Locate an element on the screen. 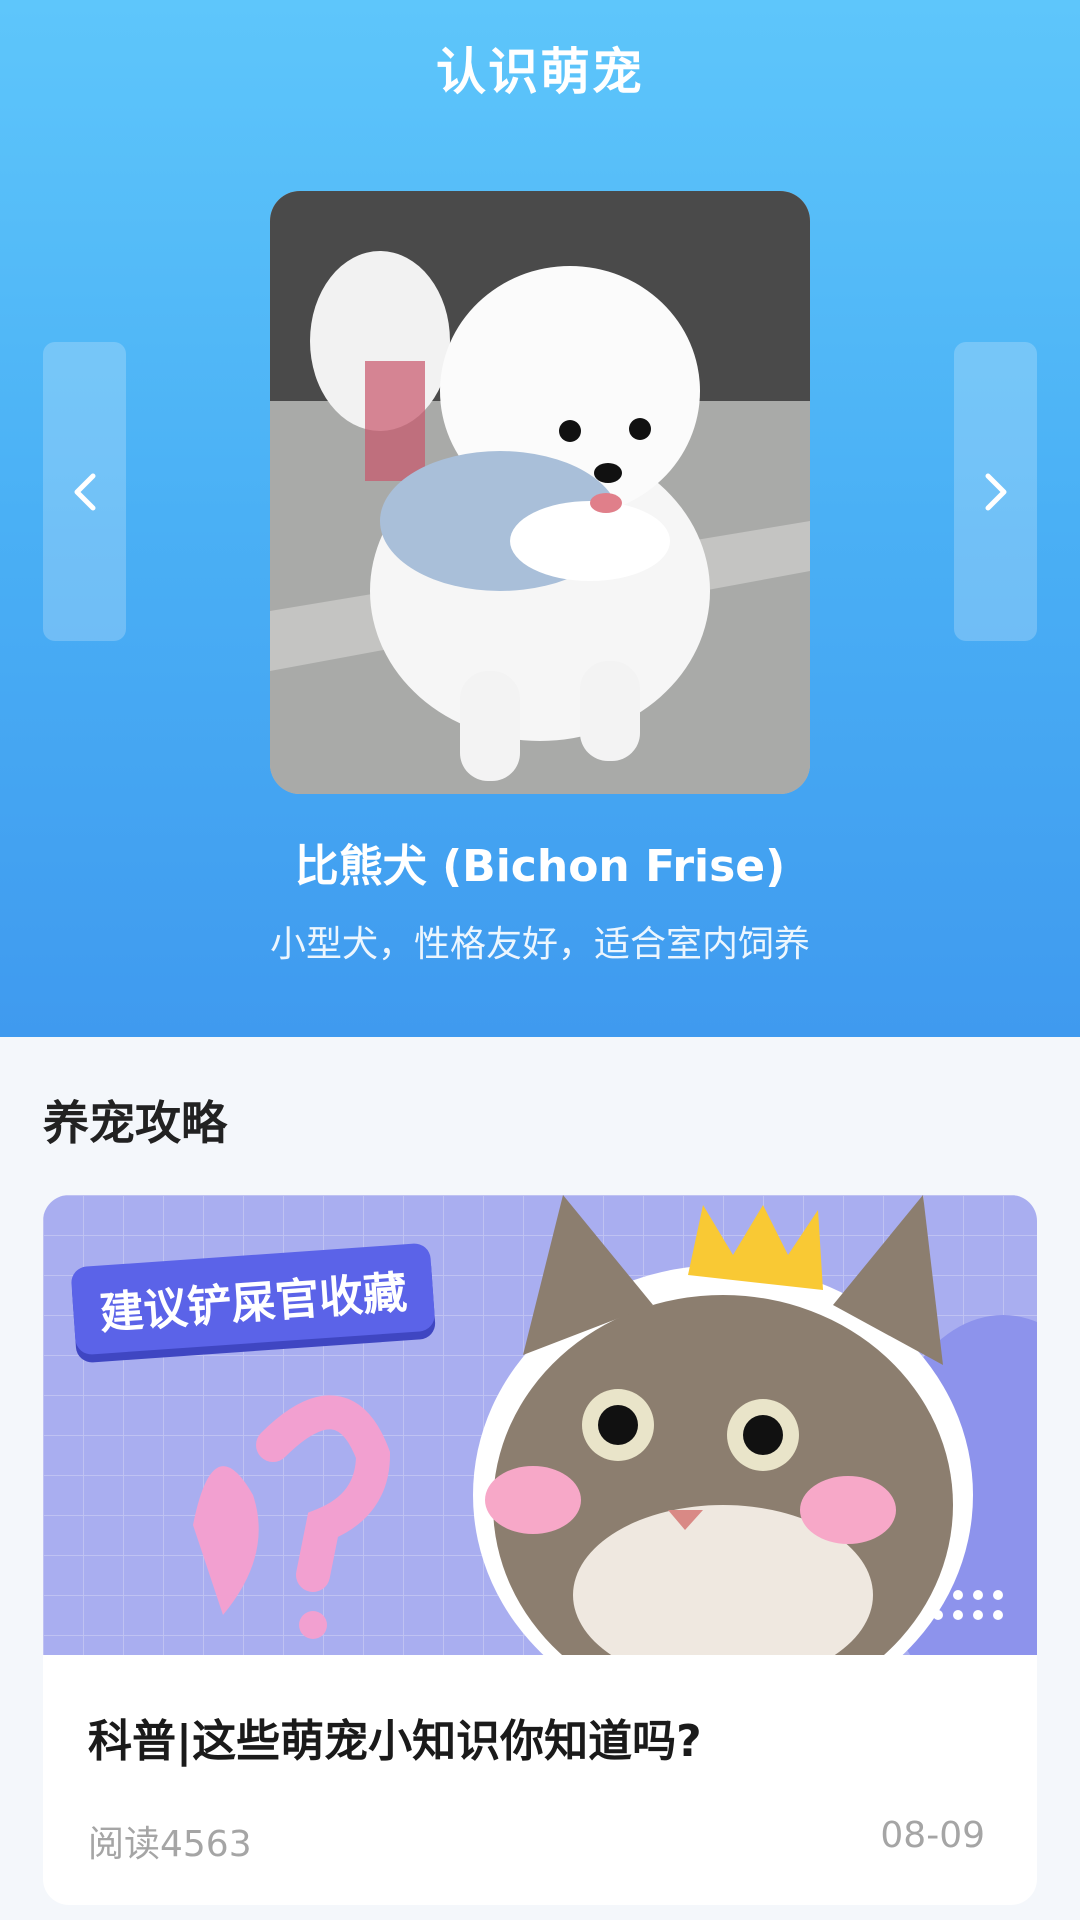  chevron-left-icon is located at coordinates (84, 491).